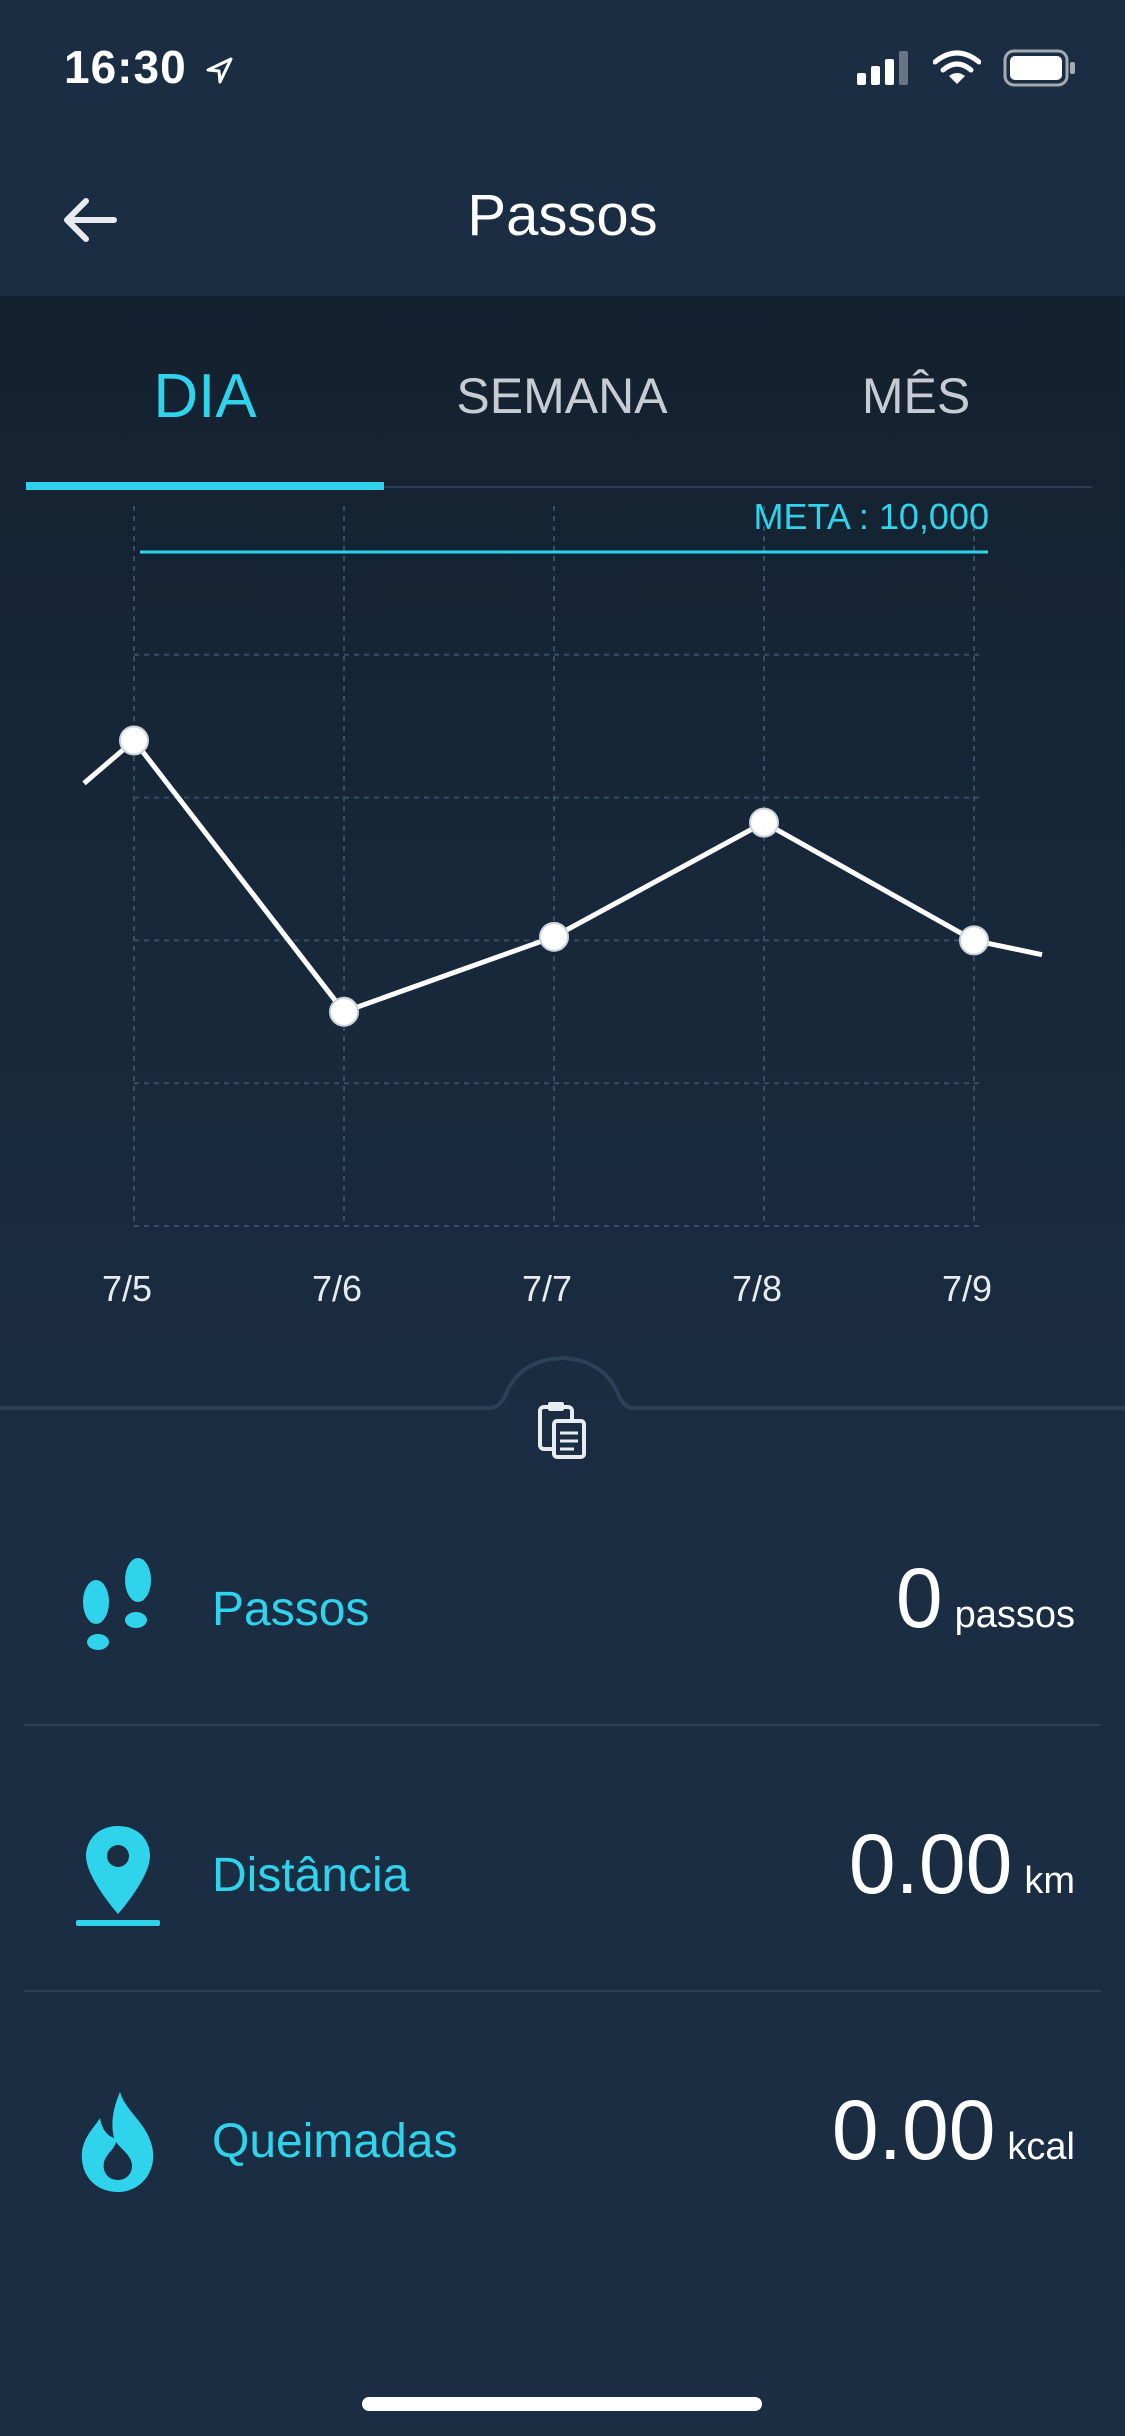 The width and height of the screenshot is (1125, 2436). Describe the element at coordinates (219, 70) in the screenshot. I see `location-arrow-icon` at that location.